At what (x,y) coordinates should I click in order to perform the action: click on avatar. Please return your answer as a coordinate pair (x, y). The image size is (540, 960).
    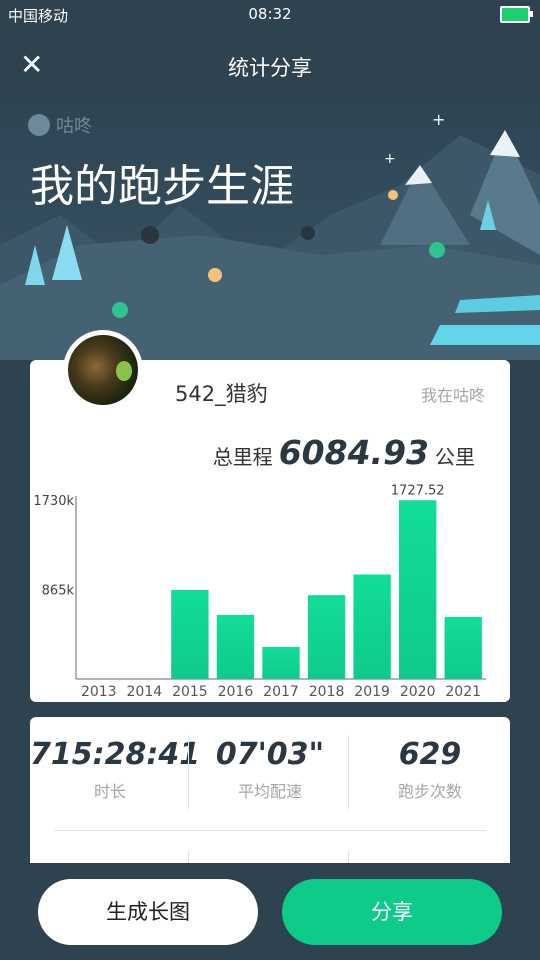
    Looking at the image, I should click on (103, 370).